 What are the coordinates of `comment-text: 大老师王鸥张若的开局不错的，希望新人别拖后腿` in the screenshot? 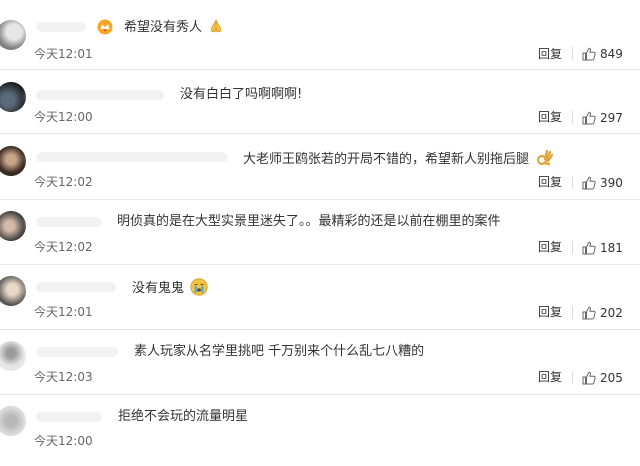 It's located at (386, 159).